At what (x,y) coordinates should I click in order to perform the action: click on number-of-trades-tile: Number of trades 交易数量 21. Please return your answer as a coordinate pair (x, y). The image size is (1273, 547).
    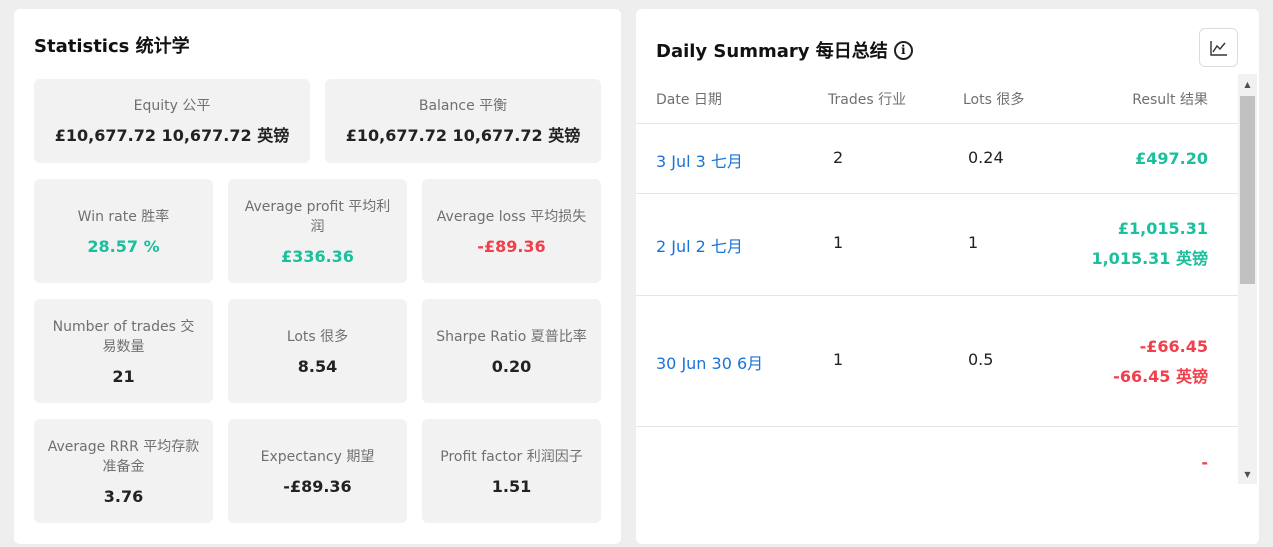
    Looking at the image, I should click on (123, 351).